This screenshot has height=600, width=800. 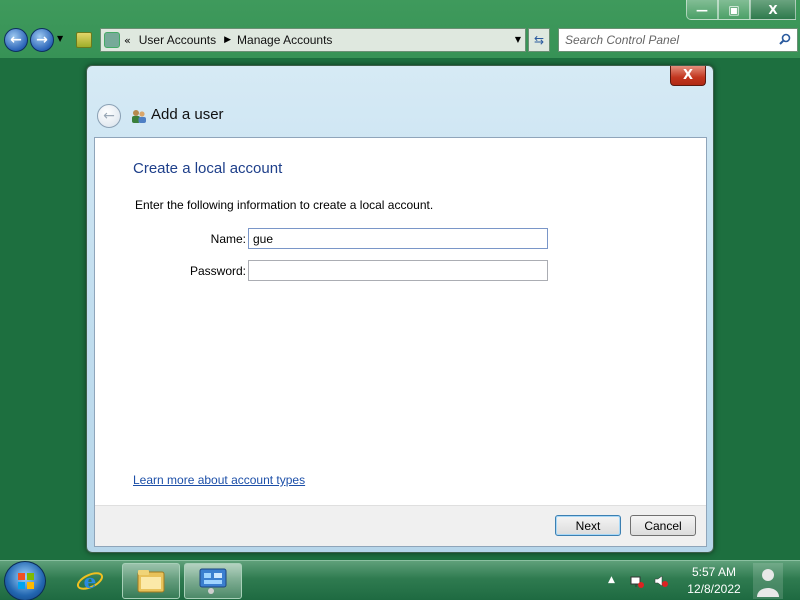 I want to click on search-icon, so click(x=785, y=39).